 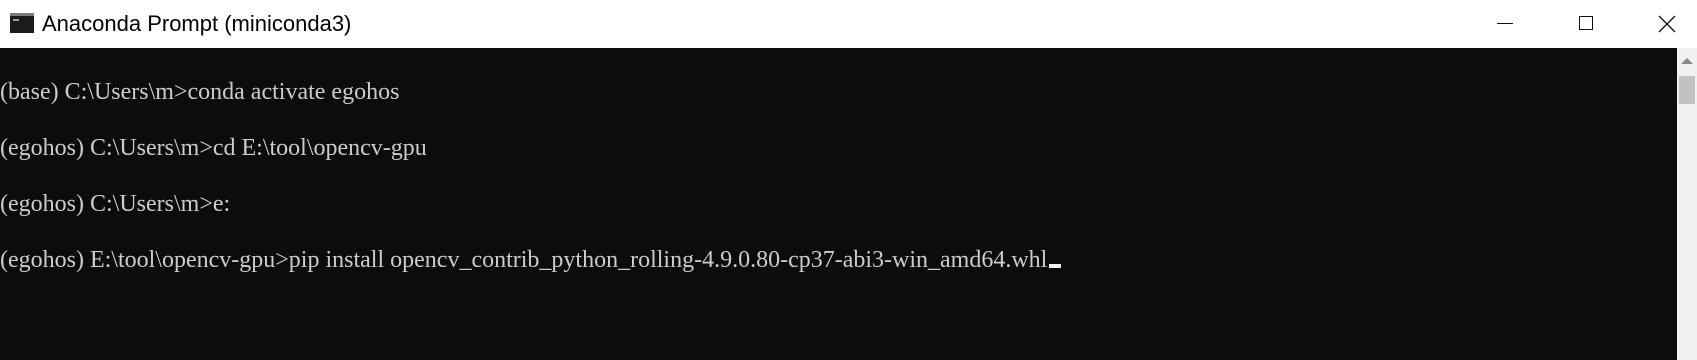 I want to click on minimize-button, so click(x=1504, y=24).